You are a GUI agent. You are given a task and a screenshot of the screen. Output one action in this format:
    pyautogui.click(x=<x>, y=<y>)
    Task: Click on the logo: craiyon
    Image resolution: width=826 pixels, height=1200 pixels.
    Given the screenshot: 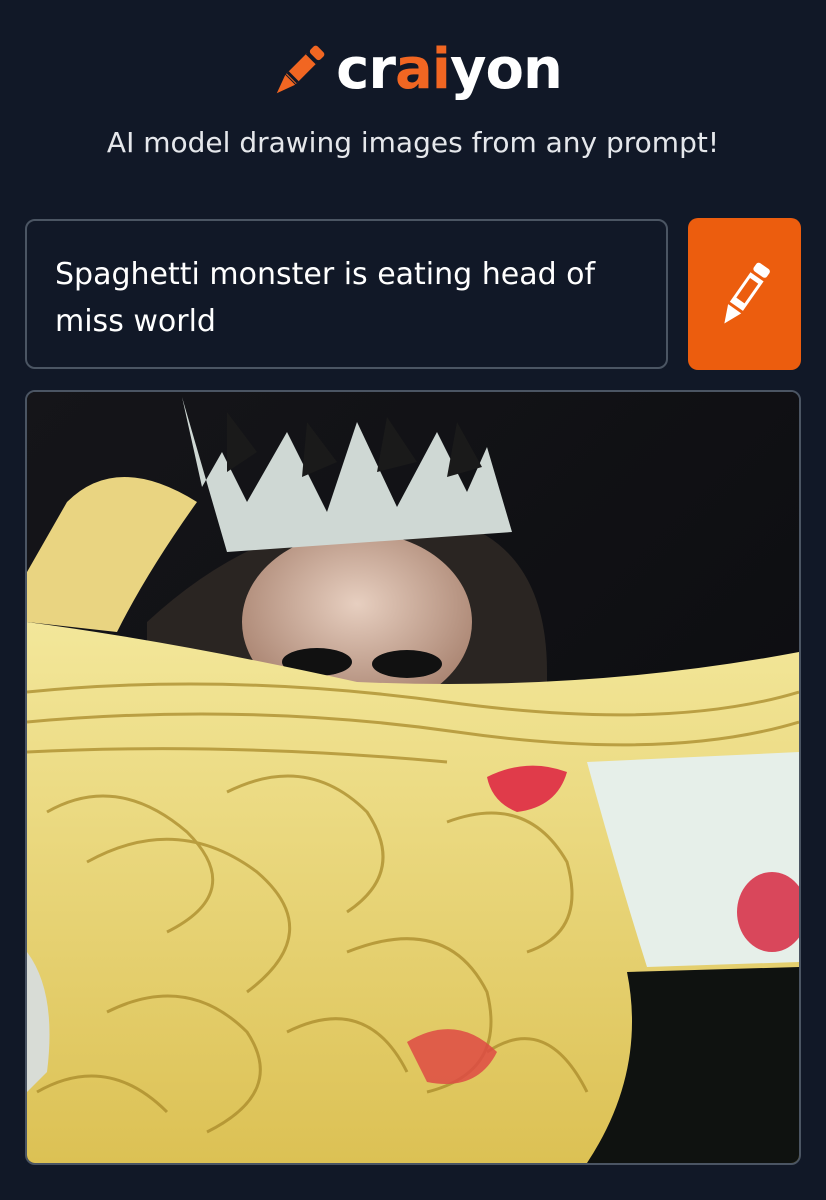 What is the action you would take?
    pyautogui.click(x=413, y=70)
    